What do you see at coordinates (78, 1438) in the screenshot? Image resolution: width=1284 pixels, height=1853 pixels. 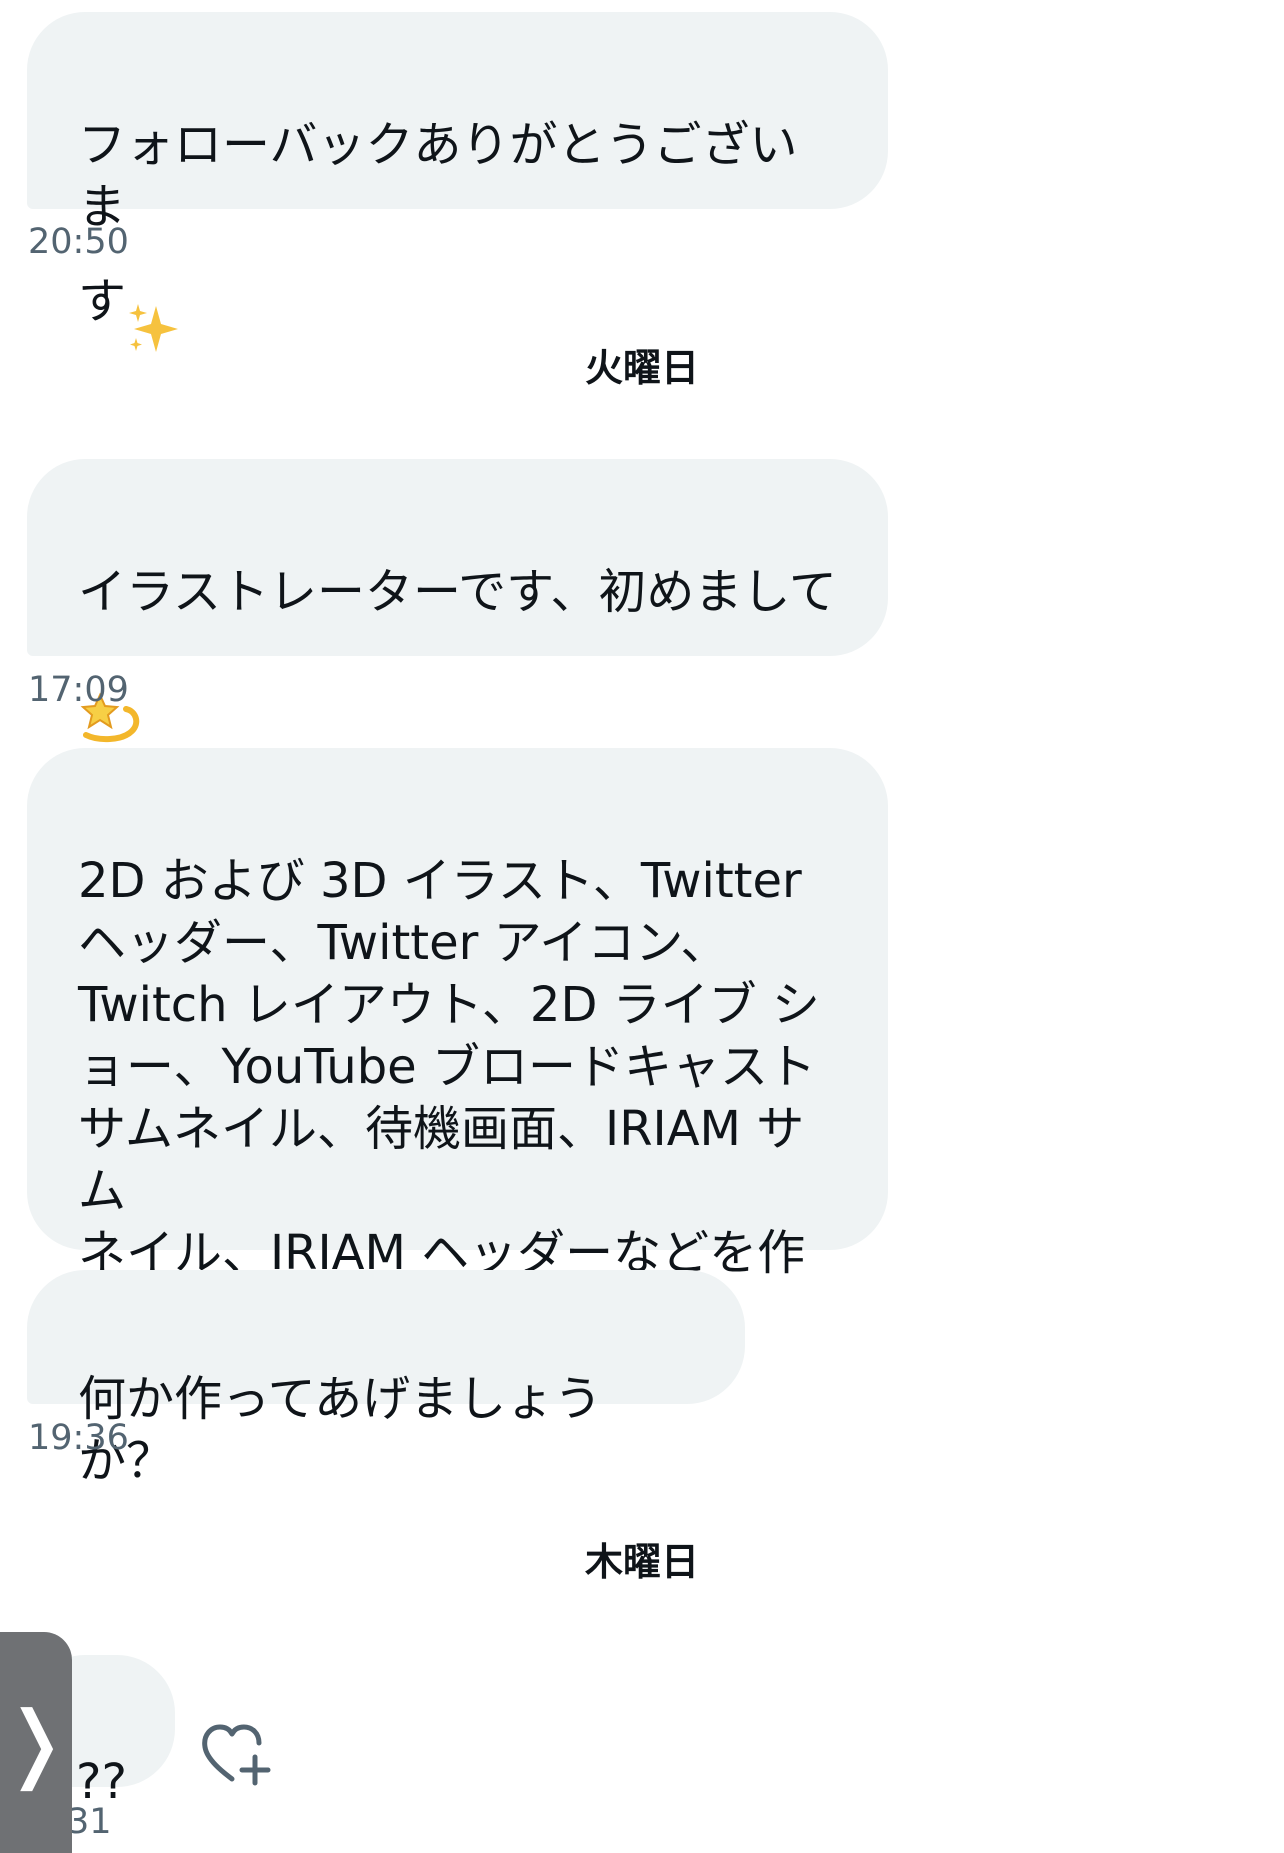 I see `message-timestamp: 19:36` at bounding box center [78, 1438].